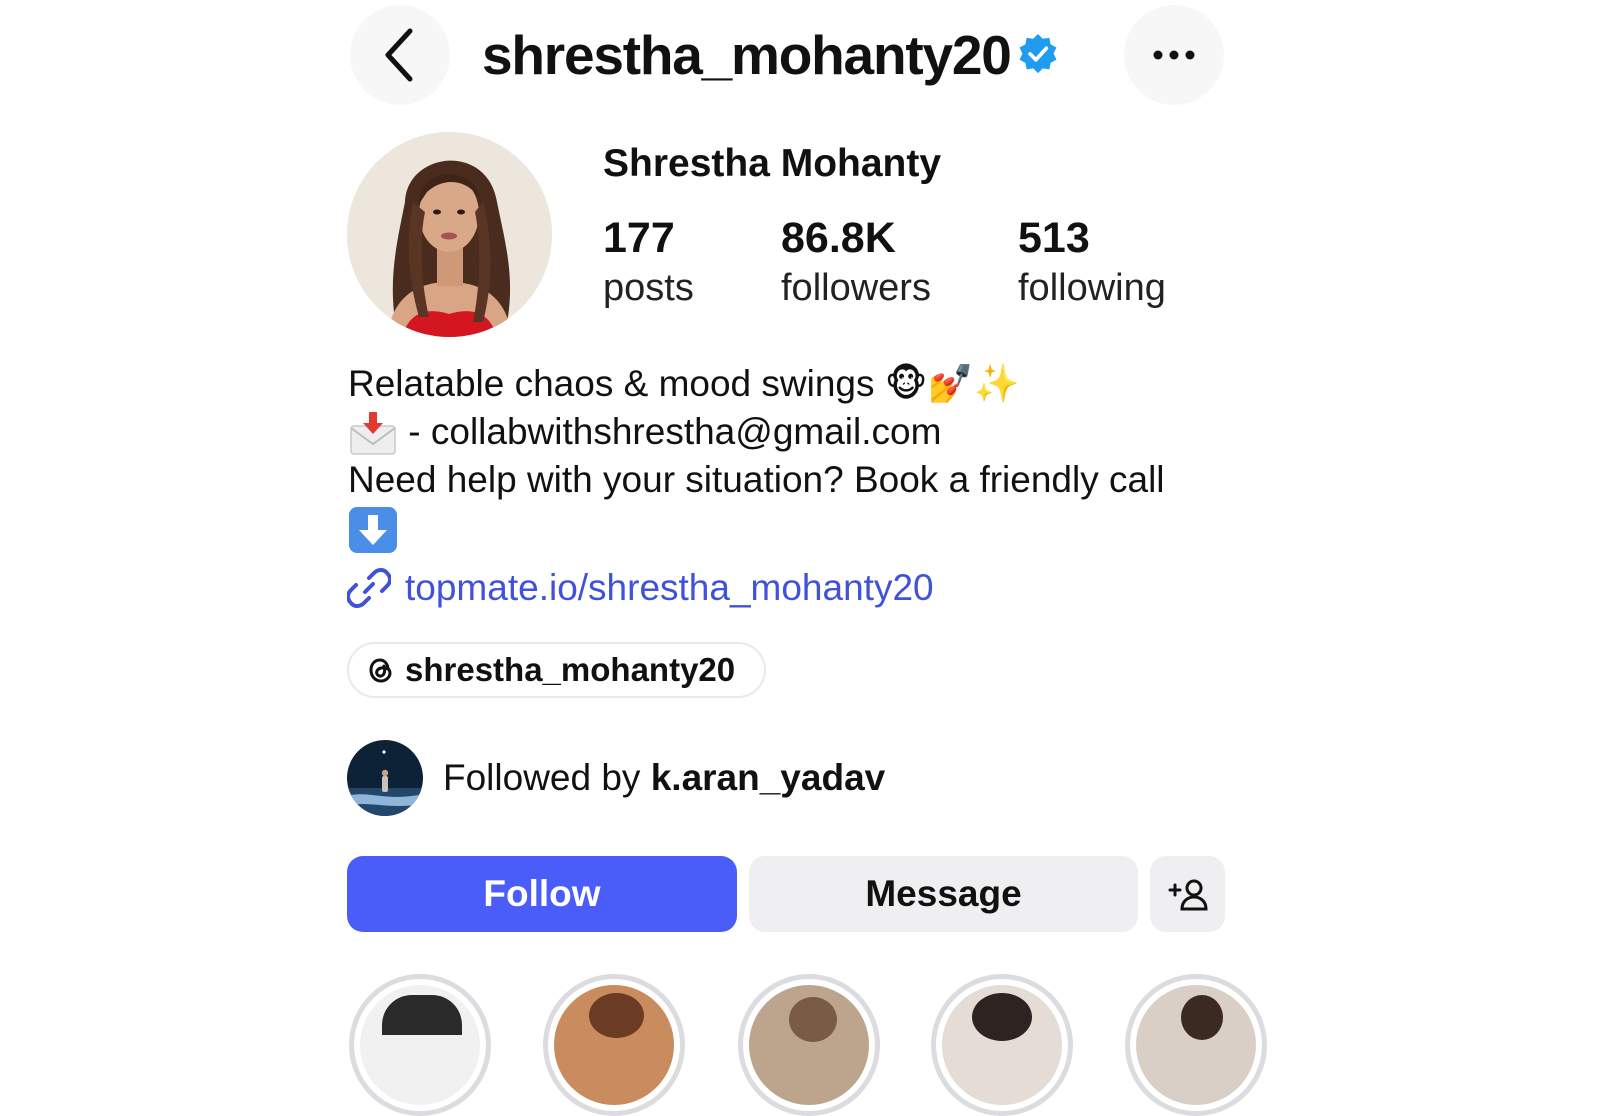 This screenshot has width=1600, height=1116. Describe the element at coordinates (772, 163) in the screenshot. I see `display-name: Shrestha Mohanty` at that location.